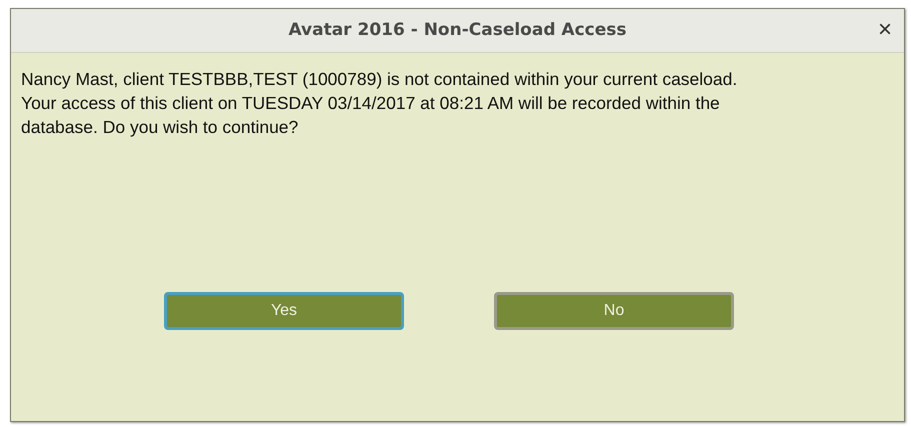 Image resolution: width=911 pixels, height=427 pixels. Describe the element at coordinates (614, 311) in the screenshot. I see `dialog-button: No` at that location.